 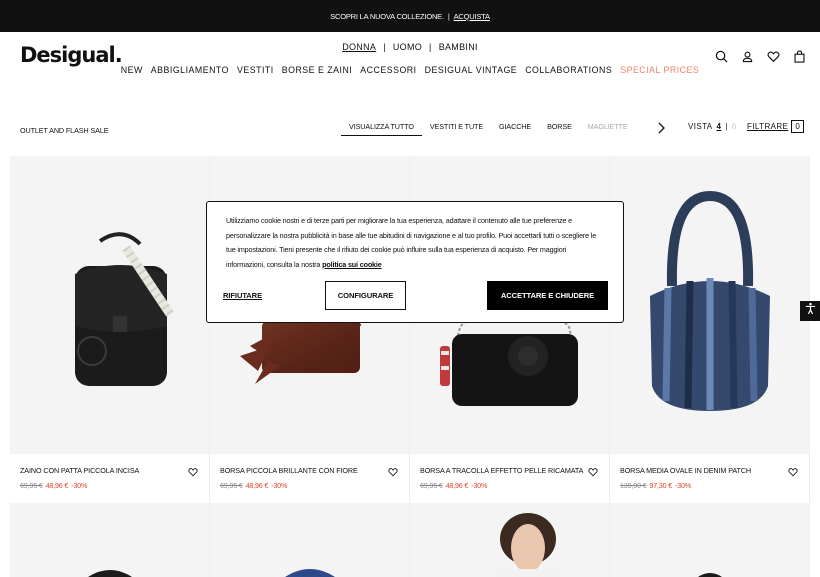 What do you see at coordinates (659, 70) in the screenshot?
I see `nav-special-prices: SPECIAL PRICES` at bounding box center [659, 70].